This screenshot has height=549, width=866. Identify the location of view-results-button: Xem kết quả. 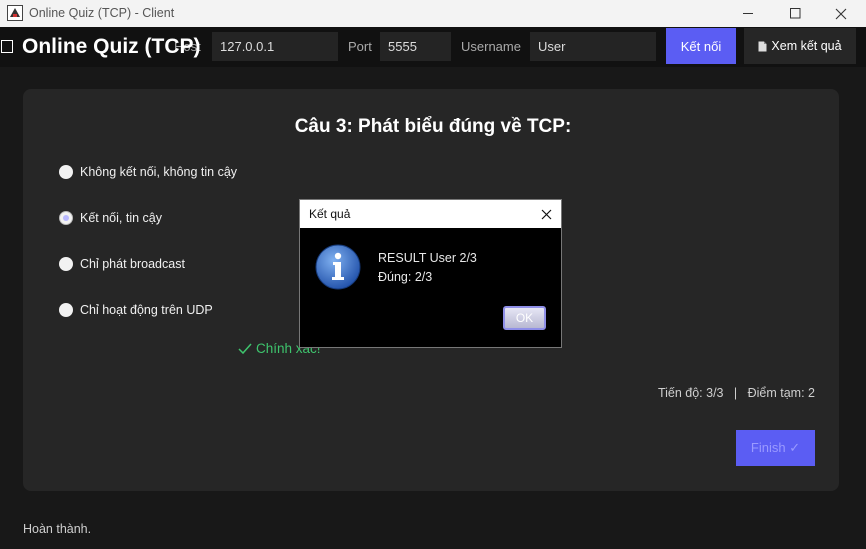
(800, 46).